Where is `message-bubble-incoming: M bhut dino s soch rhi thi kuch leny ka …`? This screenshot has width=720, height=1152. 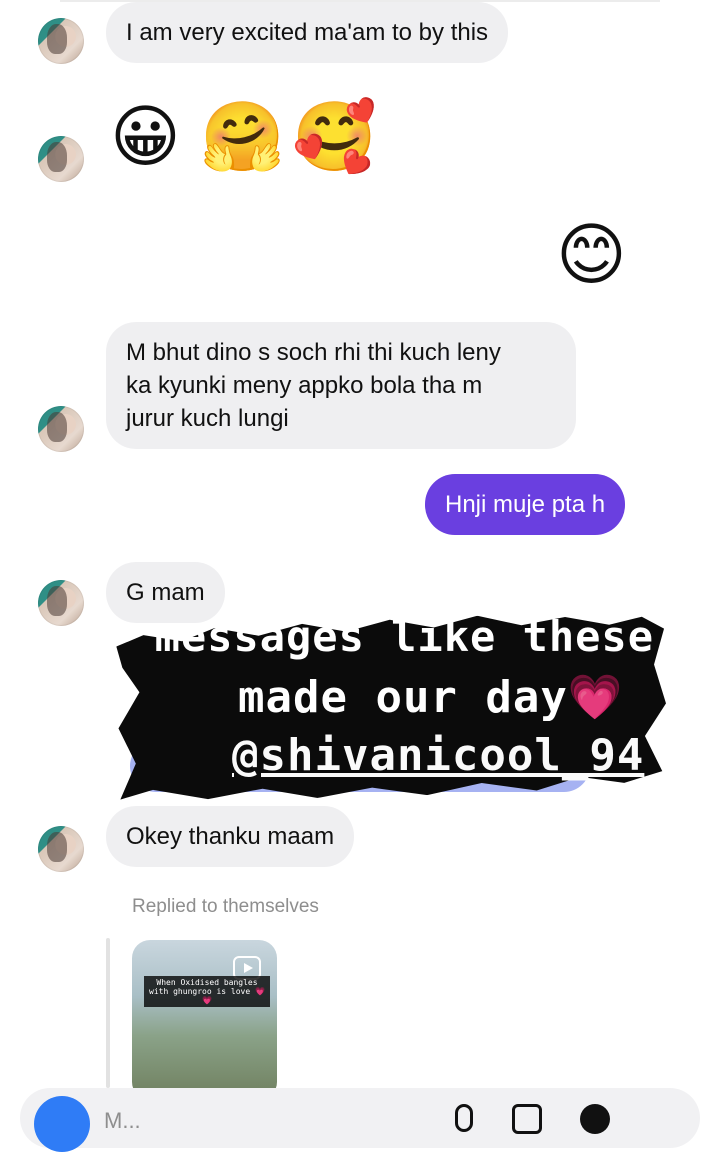 message-bubble-incoming: M bhut dino s soch rhi thi kuch leny ka … is located at coordinates (341, 385).